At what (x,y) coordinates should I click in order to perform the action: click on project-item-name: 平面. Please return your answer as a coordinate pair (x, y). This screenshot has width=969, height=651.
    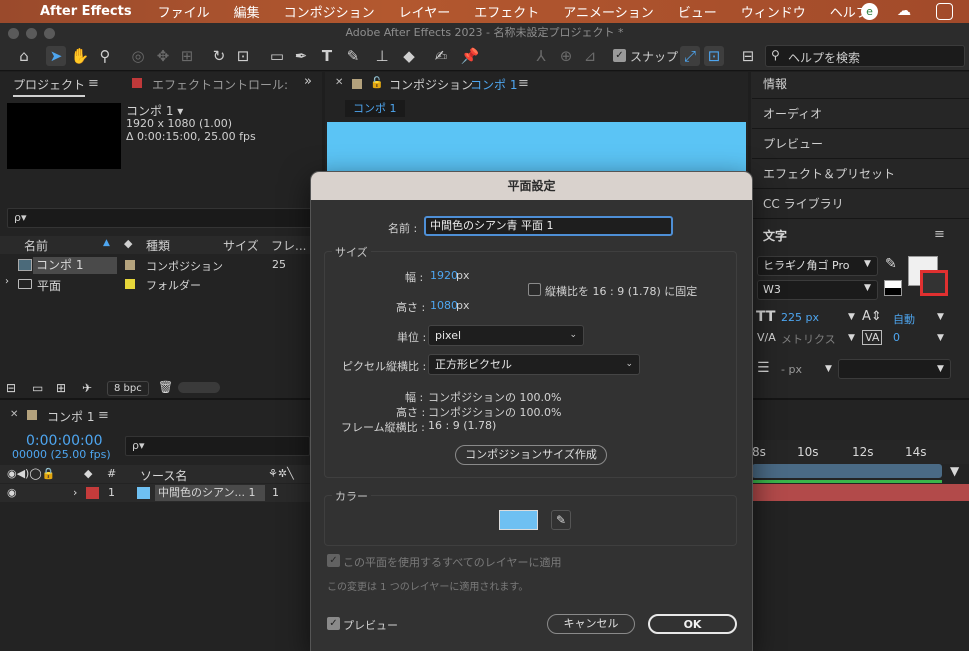
    Looking at the image, I should click on (49, 285).